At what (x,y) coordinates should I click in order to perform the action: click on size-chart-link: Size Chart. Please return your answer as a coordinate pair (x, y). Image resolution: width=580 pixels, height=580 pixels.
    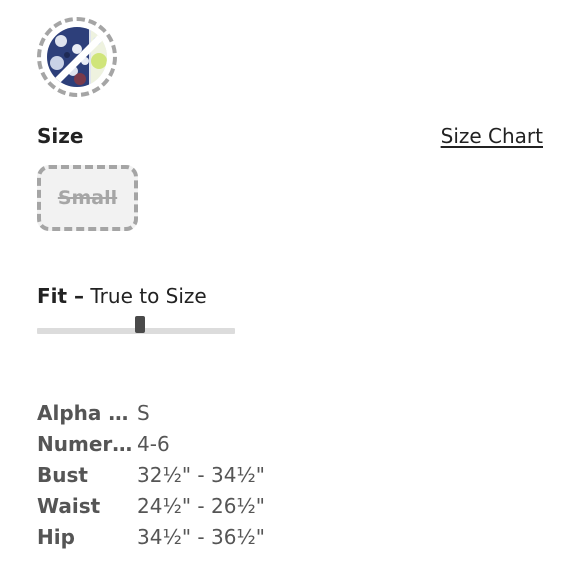
    Looking at the image, I should click on (492, 136).